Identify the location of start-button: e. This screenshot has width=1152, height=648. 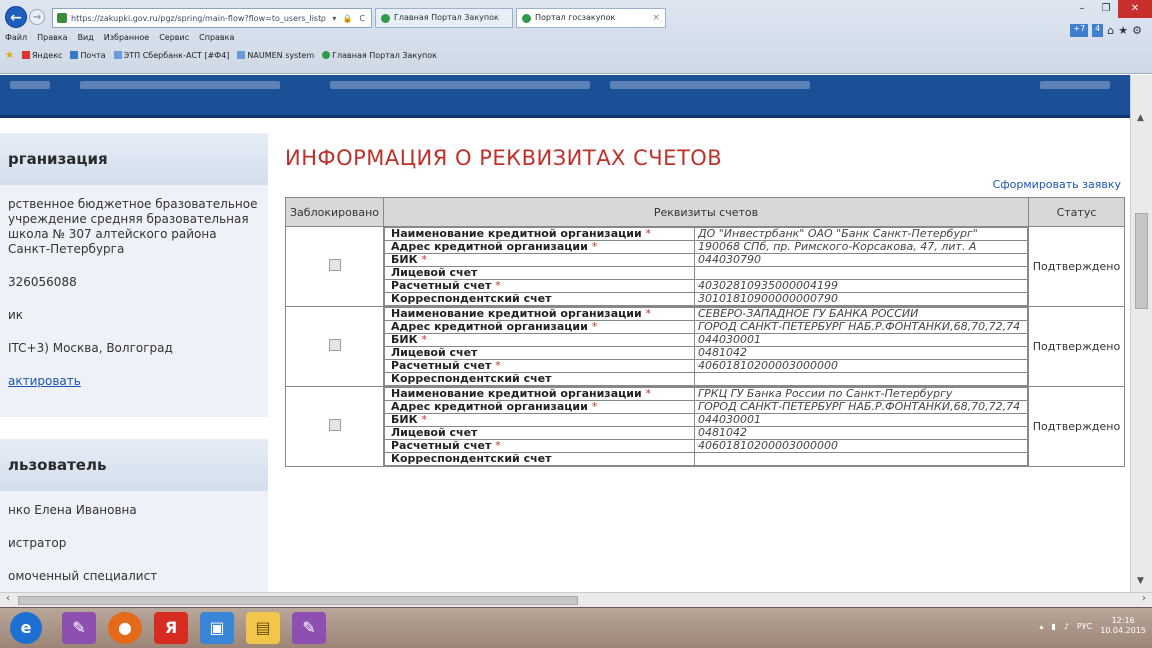
(26, 628).